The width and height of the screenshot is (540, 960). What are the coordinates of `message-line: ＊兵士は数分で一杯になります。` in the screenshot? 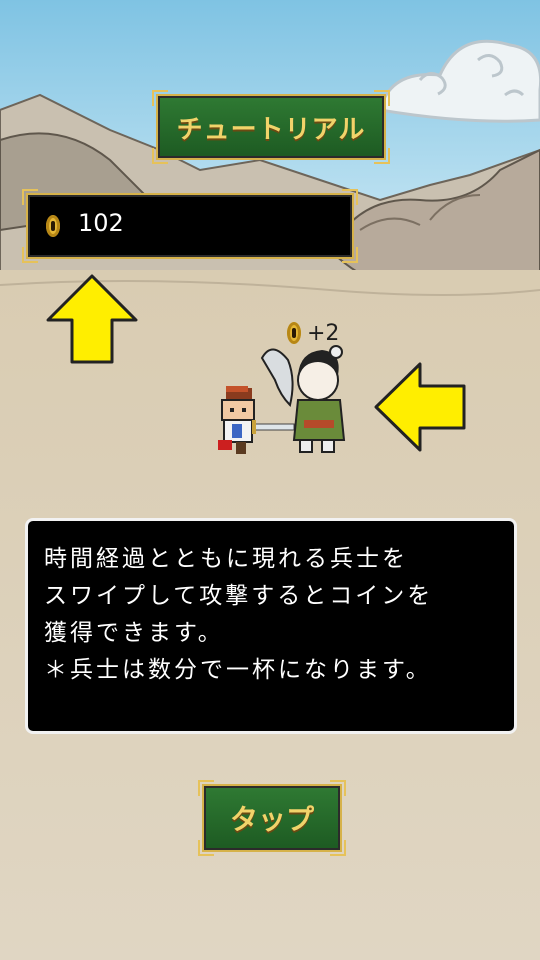 It's located at (238, 670).